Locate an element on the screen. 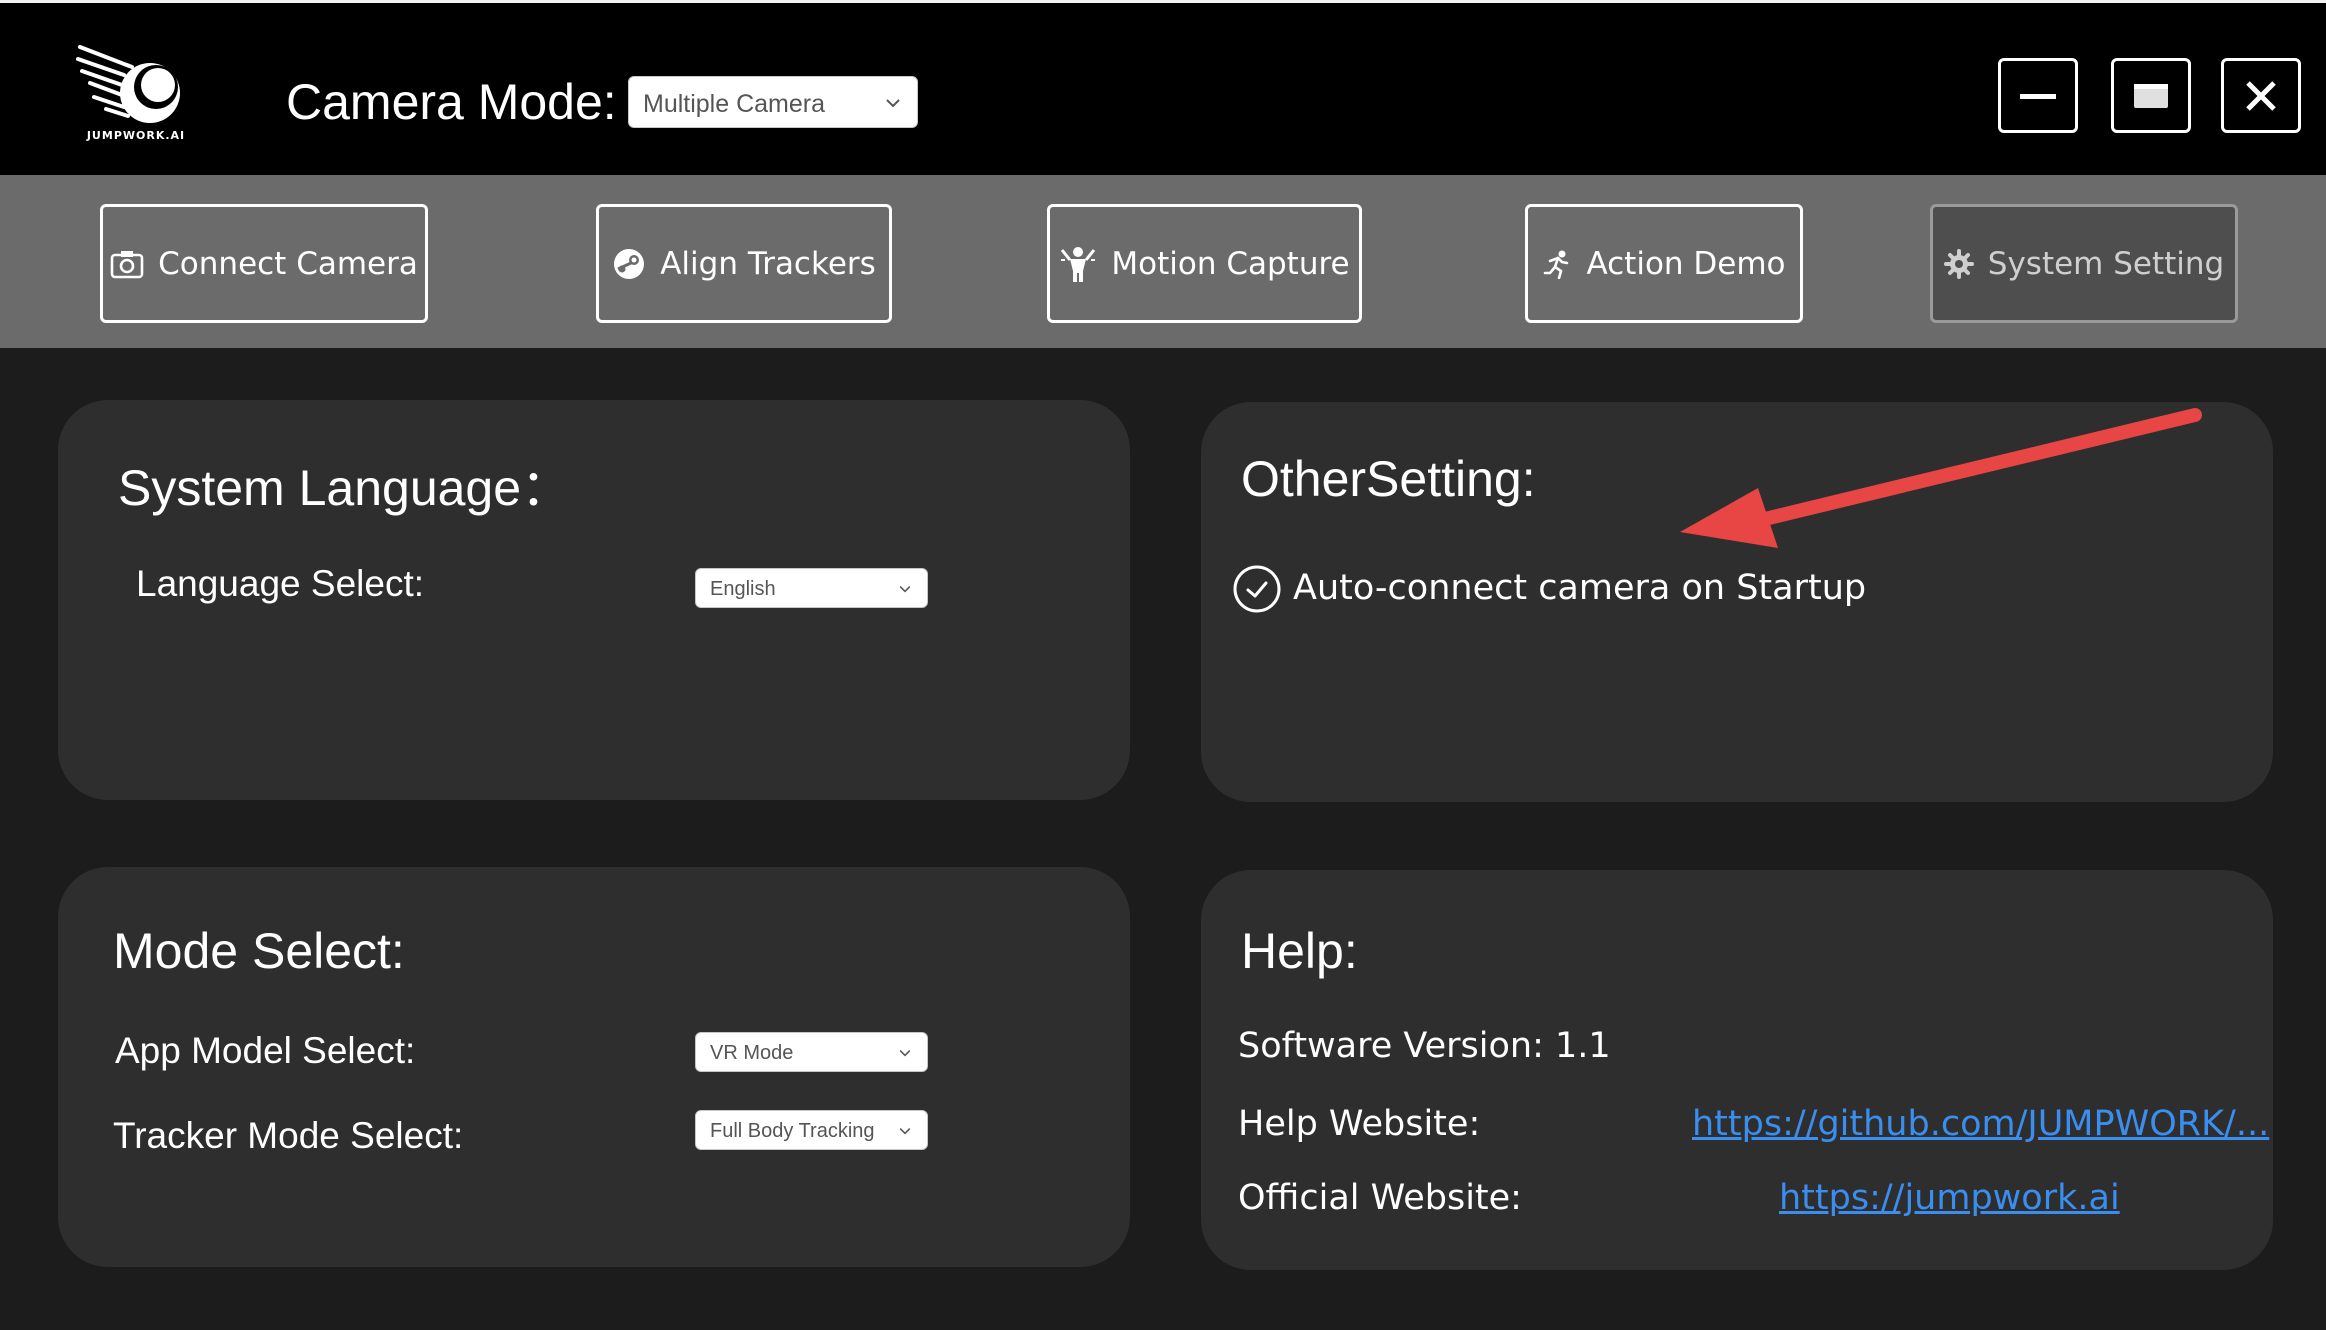  connect-camera-label: Connect Camera is located at coordinates (288, 263).